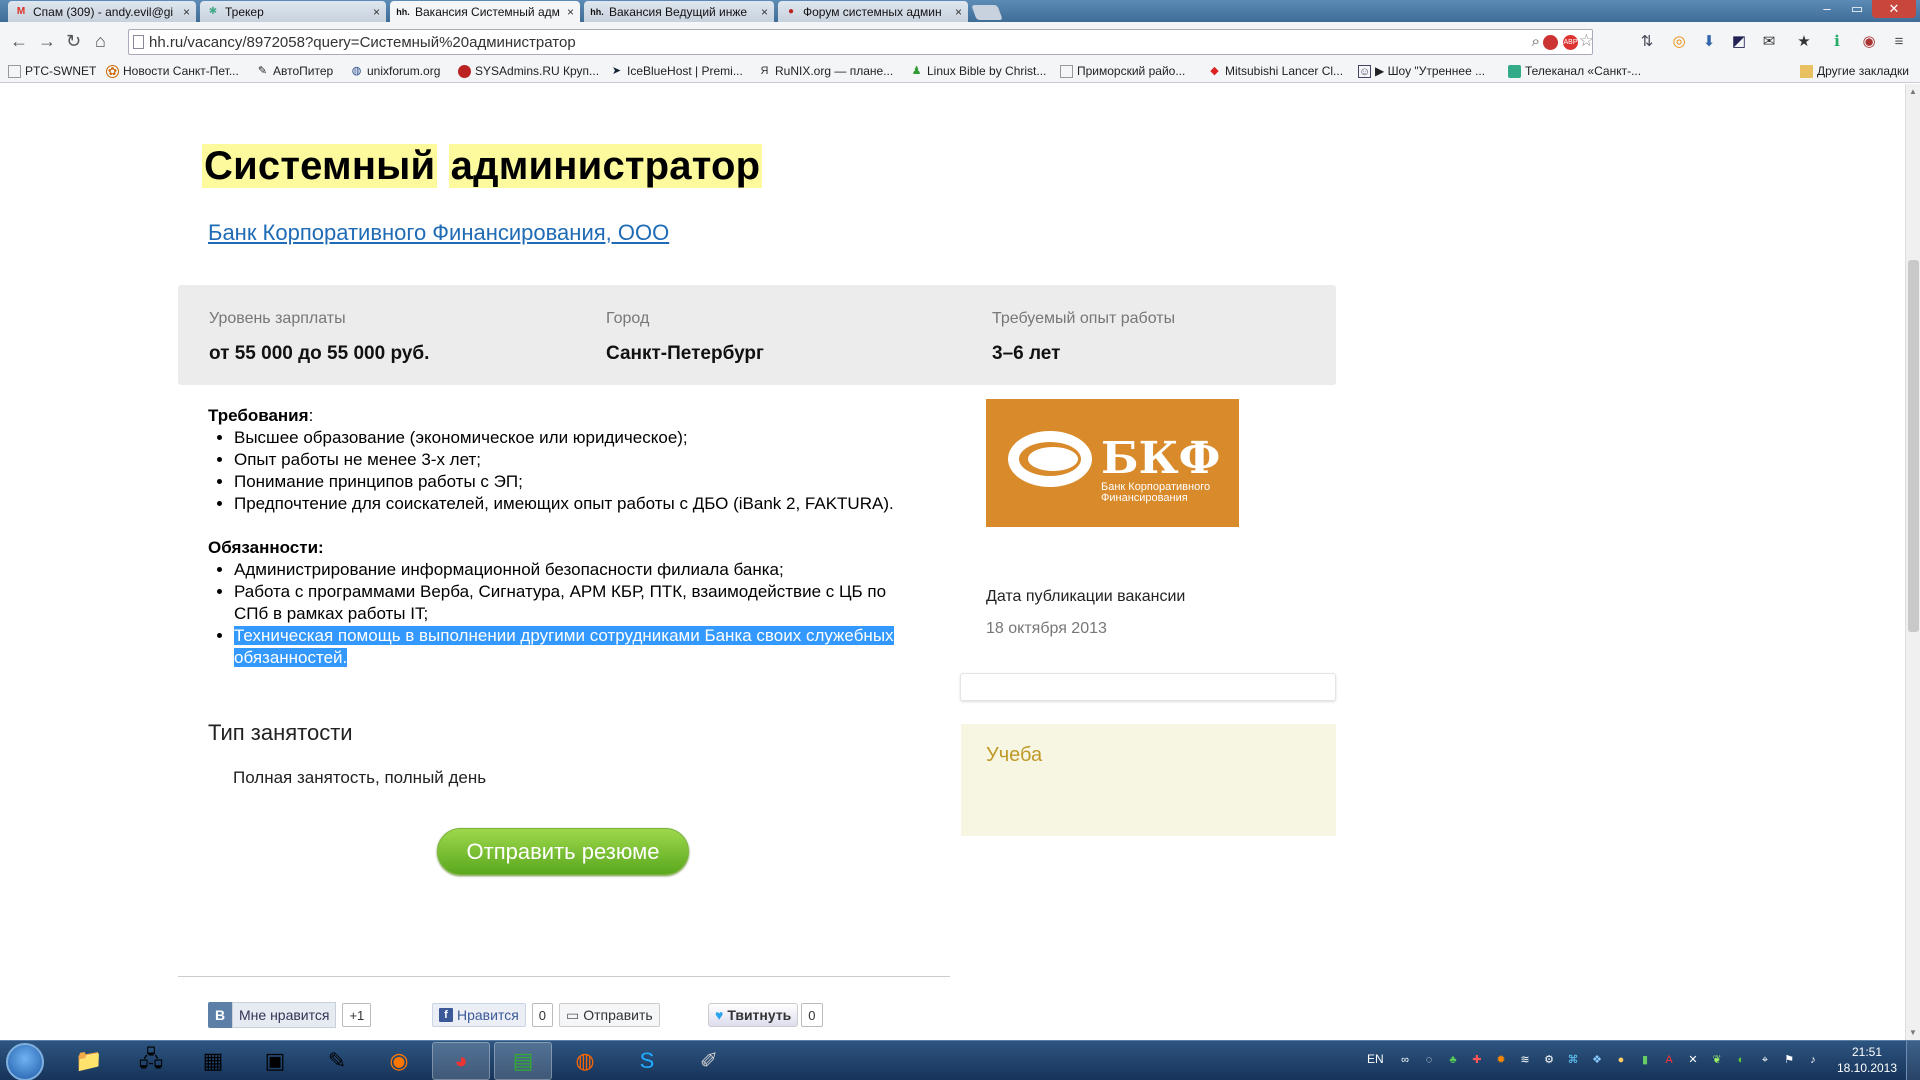 The width and height of the screenshot is (1920, 1080). What do you see at coordinates (1789, 1060) in the screenshot?
I see `tray-flag-icon: ⚑` at bounding box center [1789, 1060].